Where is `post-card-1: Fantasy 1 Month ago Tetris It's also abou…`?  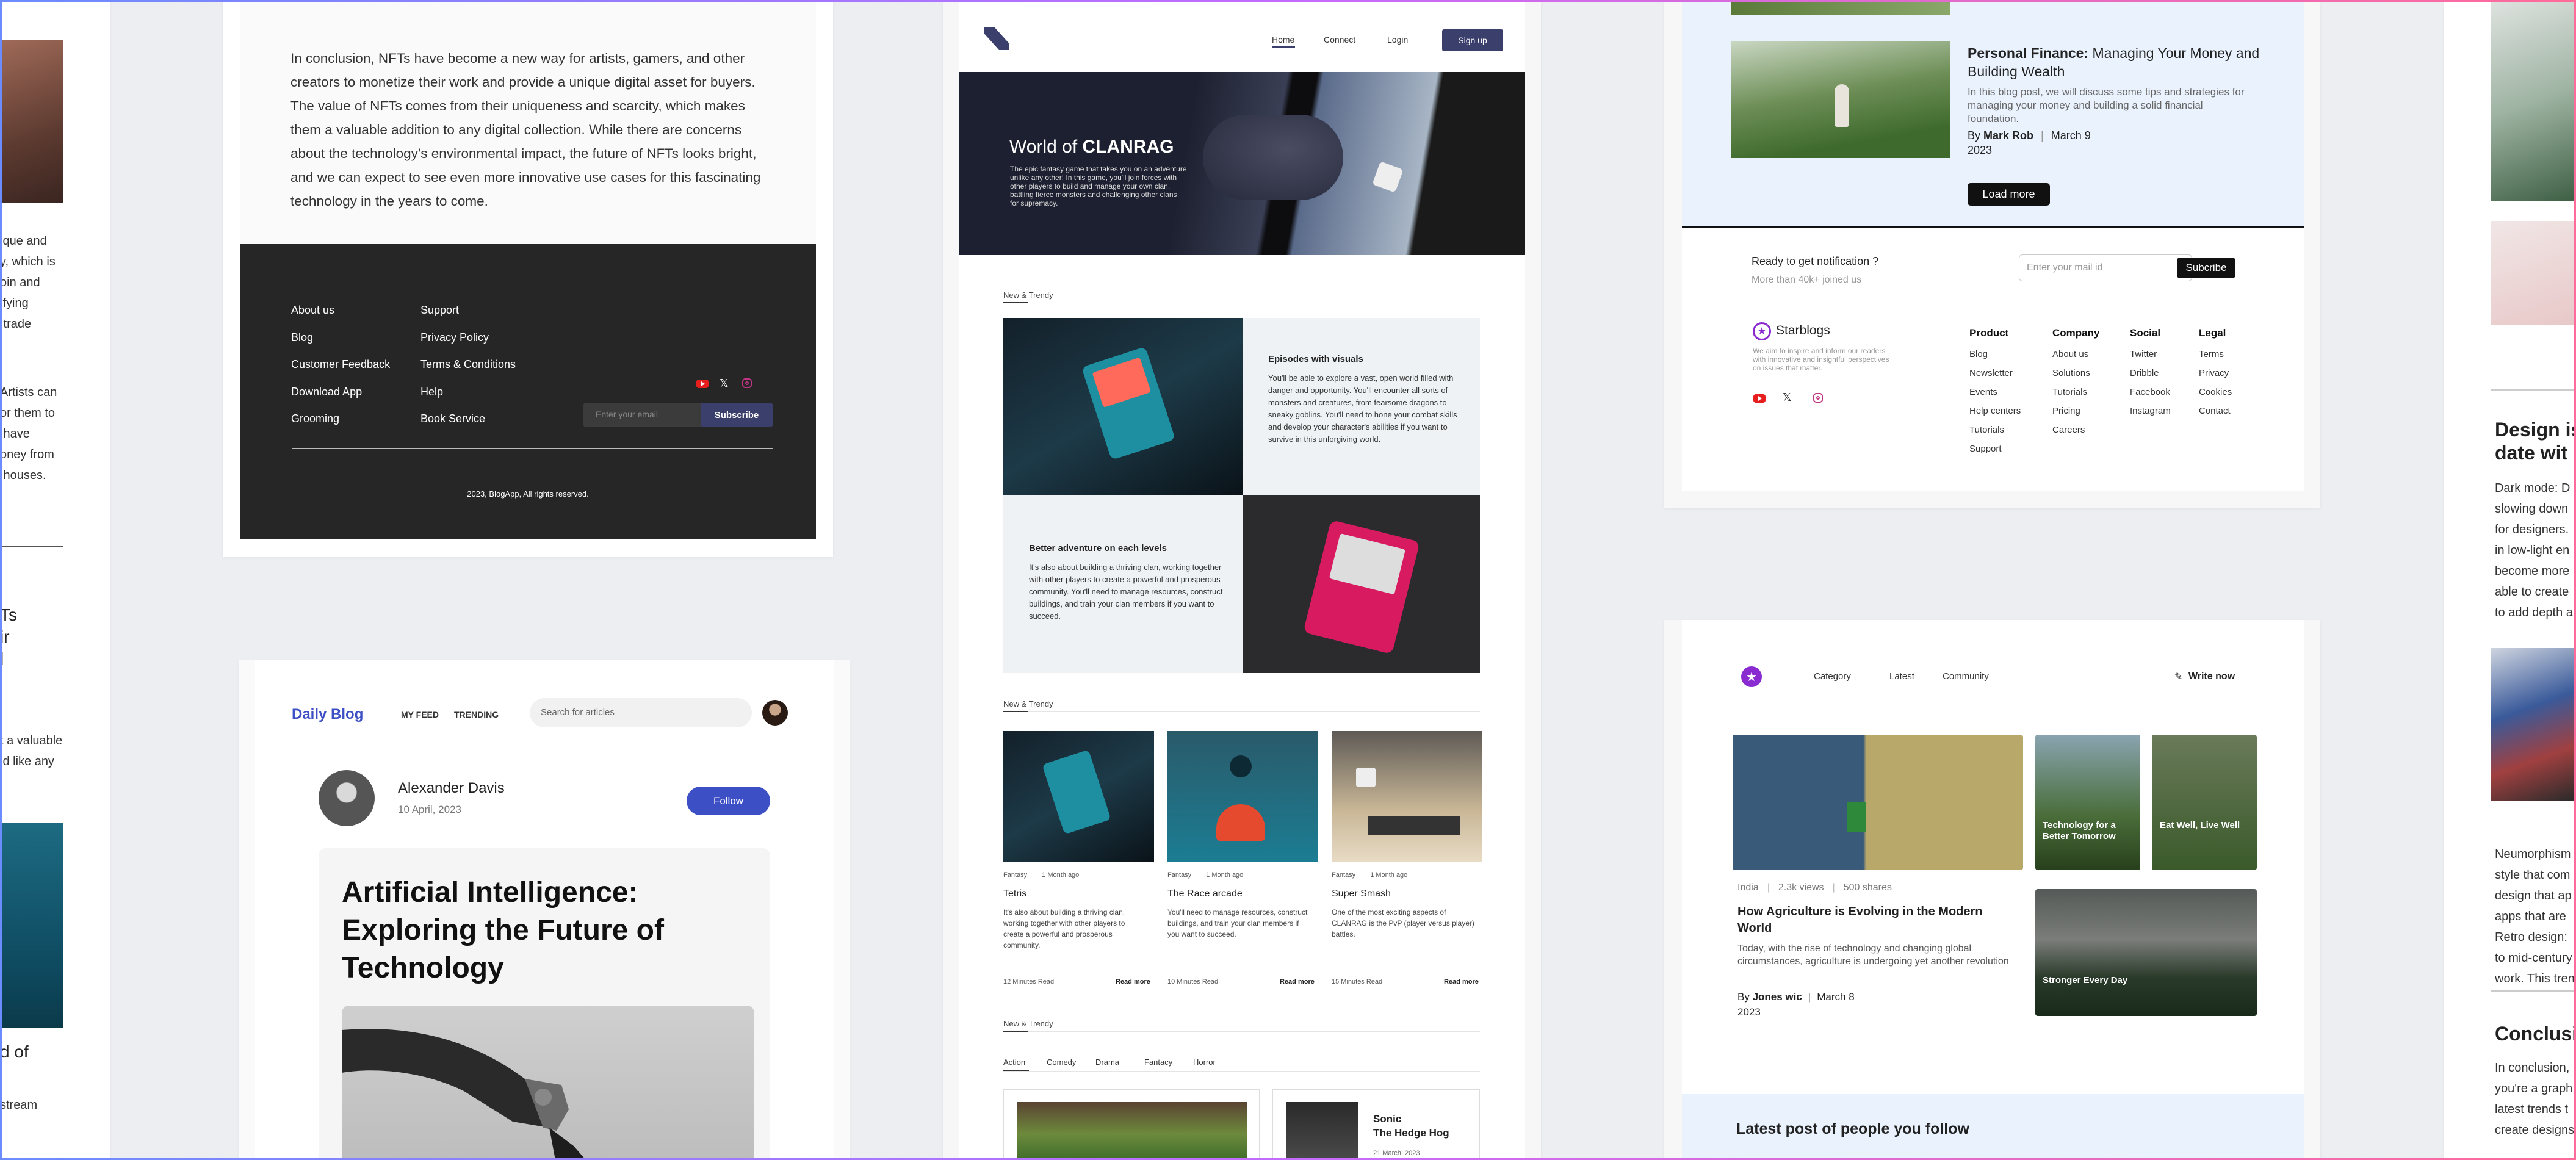 post-card-1: Fantasy 1 Month ago Tetris It's also abou… is located at coordinates (1078, 911).